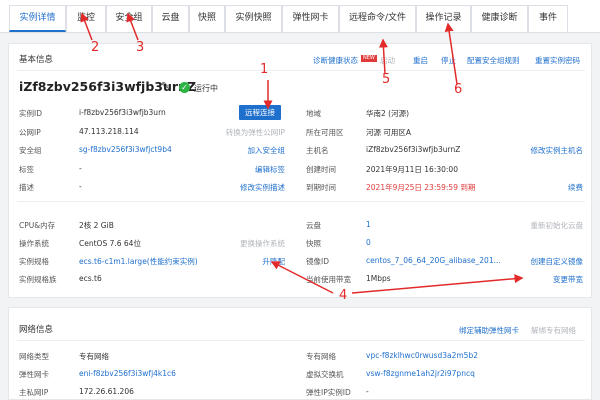  What do you see at coordinates (264, 69) in the screenshot?
I see `annotation-label-1: 1` at bounding box center [264, 69].